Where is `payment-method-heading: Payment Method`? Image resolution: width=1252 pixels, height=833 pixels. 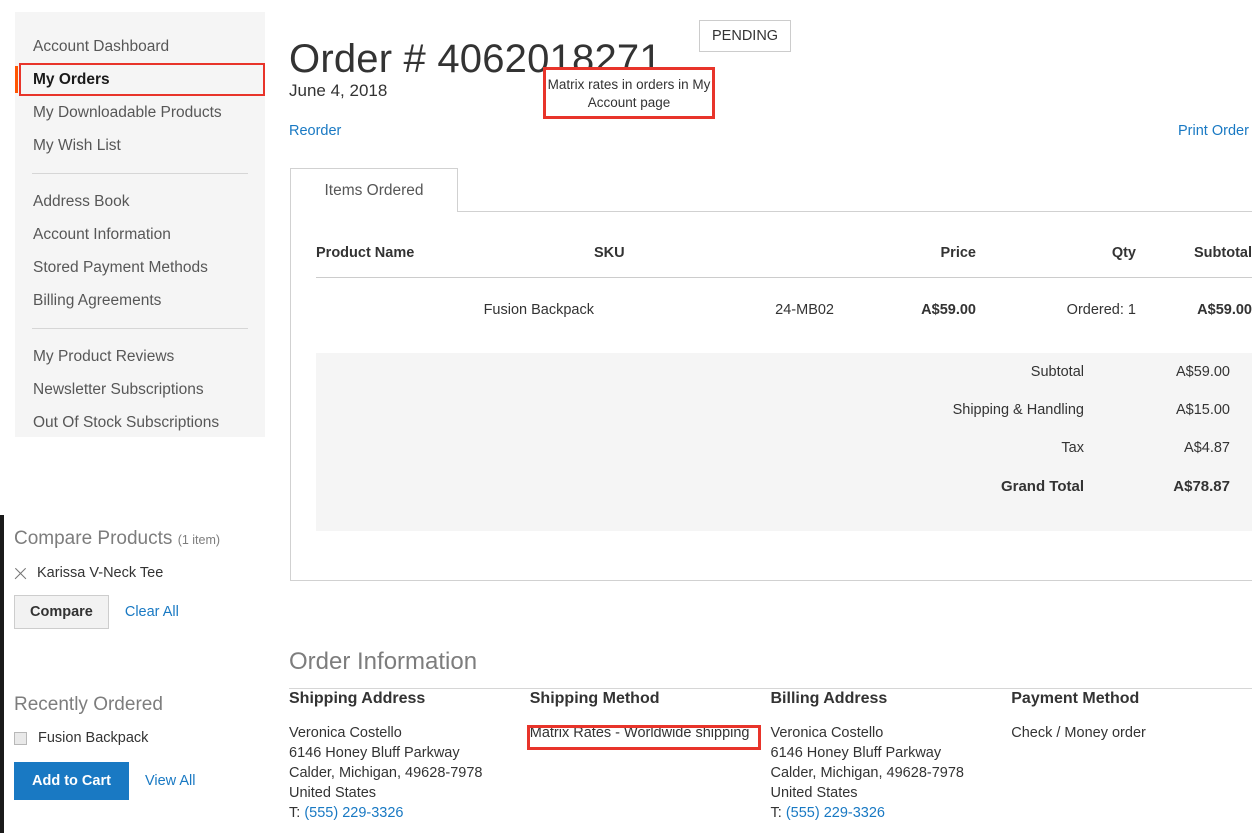 payment-method-heading: Payment Method is located at coordinates (1075, 698).